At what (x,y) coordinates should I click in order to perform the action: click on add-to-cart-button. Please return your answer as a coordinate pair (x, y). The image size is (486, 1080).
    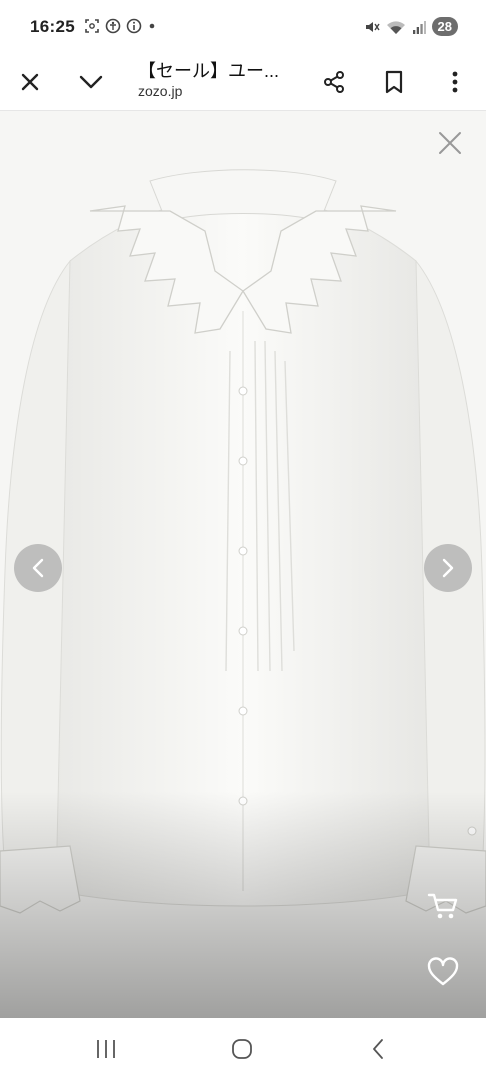
    Looking at the image, I should click on (443, 906).